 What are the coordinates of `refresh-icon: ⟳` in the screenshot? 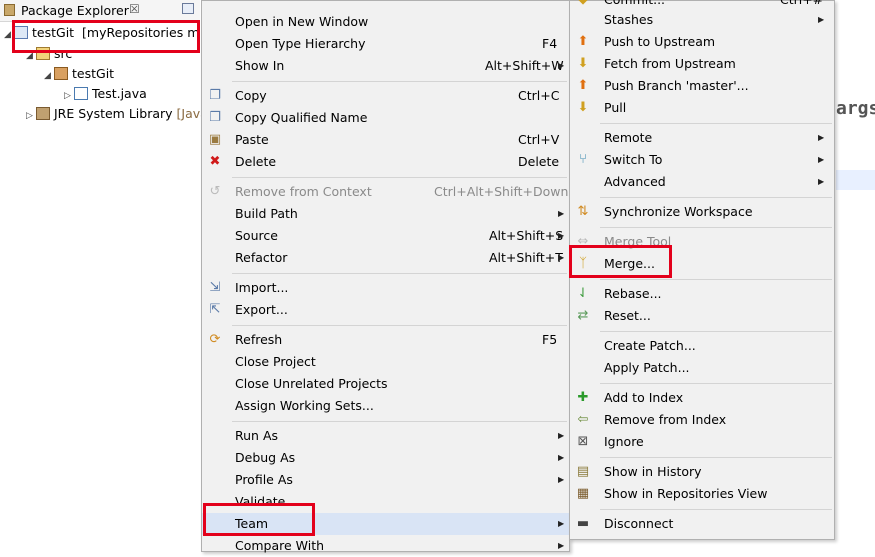 It's located at (215, 339).